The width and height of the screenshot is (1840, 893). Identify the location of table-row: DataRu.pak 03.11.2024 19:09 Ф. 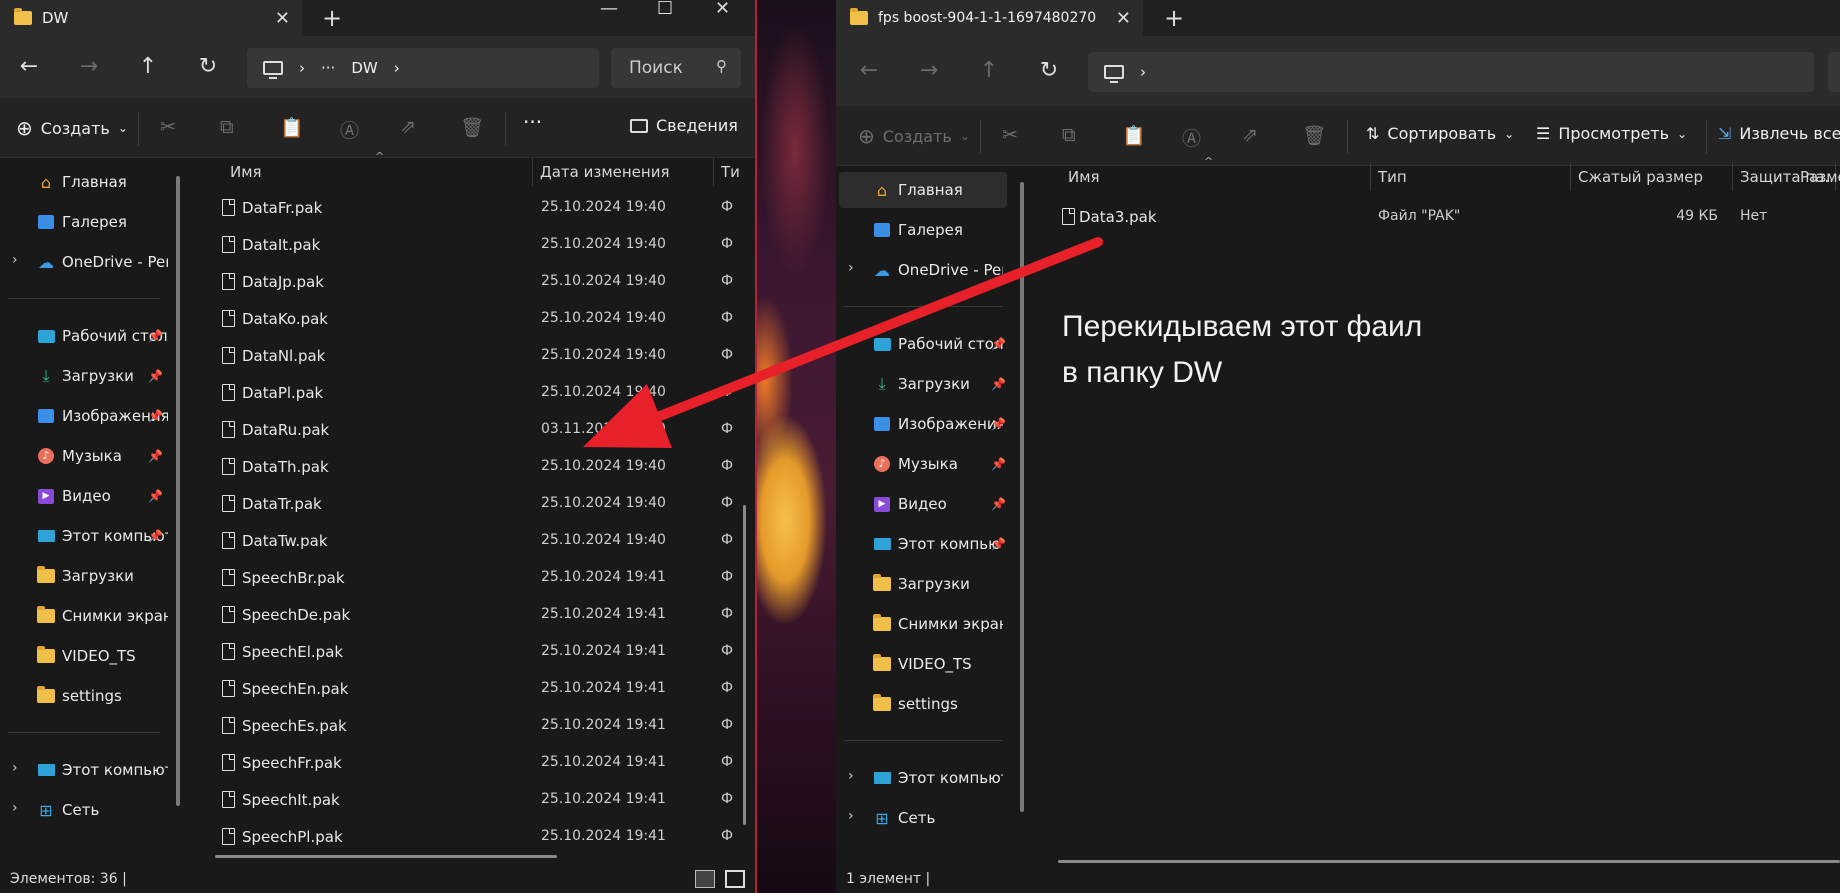
(473, 430).